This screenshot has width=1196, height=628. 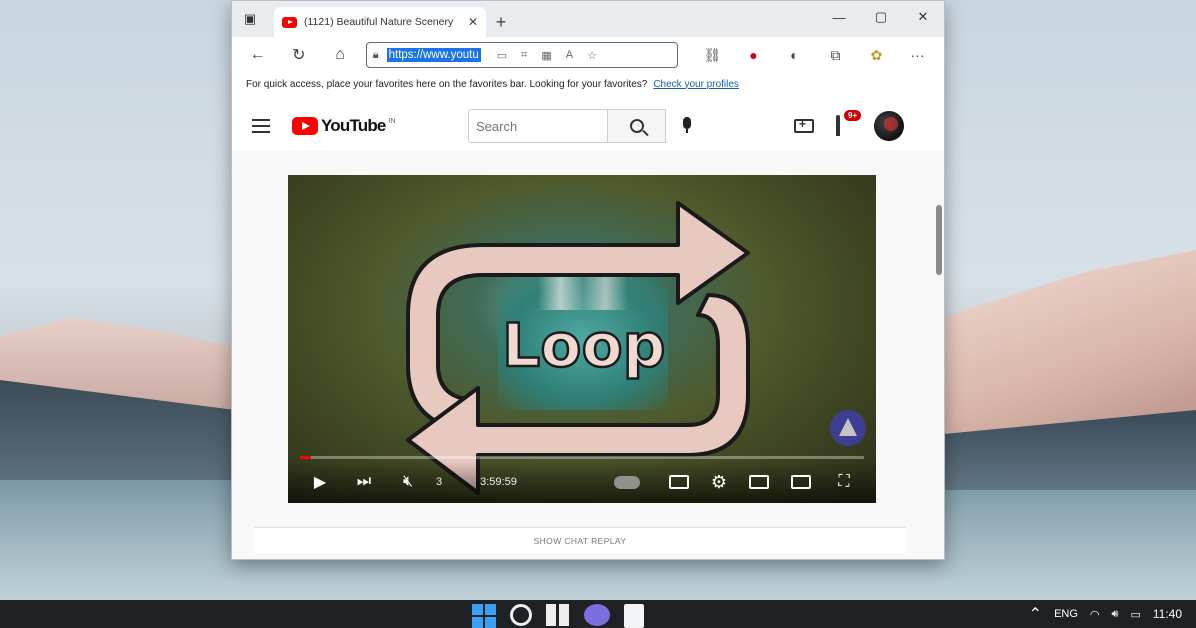 What do you see at coordinates (392, 121) in the screenshot?
I see `youtube-region-code: IN` at bounding box center [392, 121].